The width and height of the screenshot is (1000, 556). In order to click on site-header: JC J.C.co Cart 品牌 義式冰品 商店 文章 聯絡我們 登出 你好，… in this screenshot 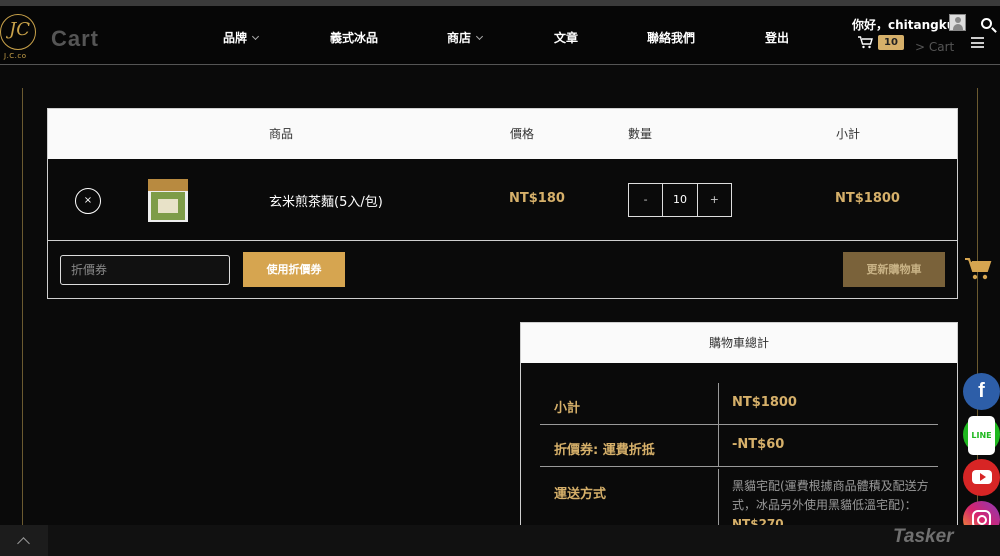, I will do `click(500, 35)`.